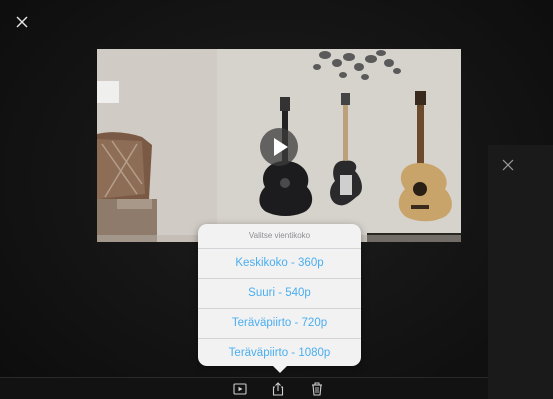 Image resolution: width=553 pixels, height=399 pixels. Describe the element at coordinates (22, 22) in the screenshot. I see `close-icon` at that location.